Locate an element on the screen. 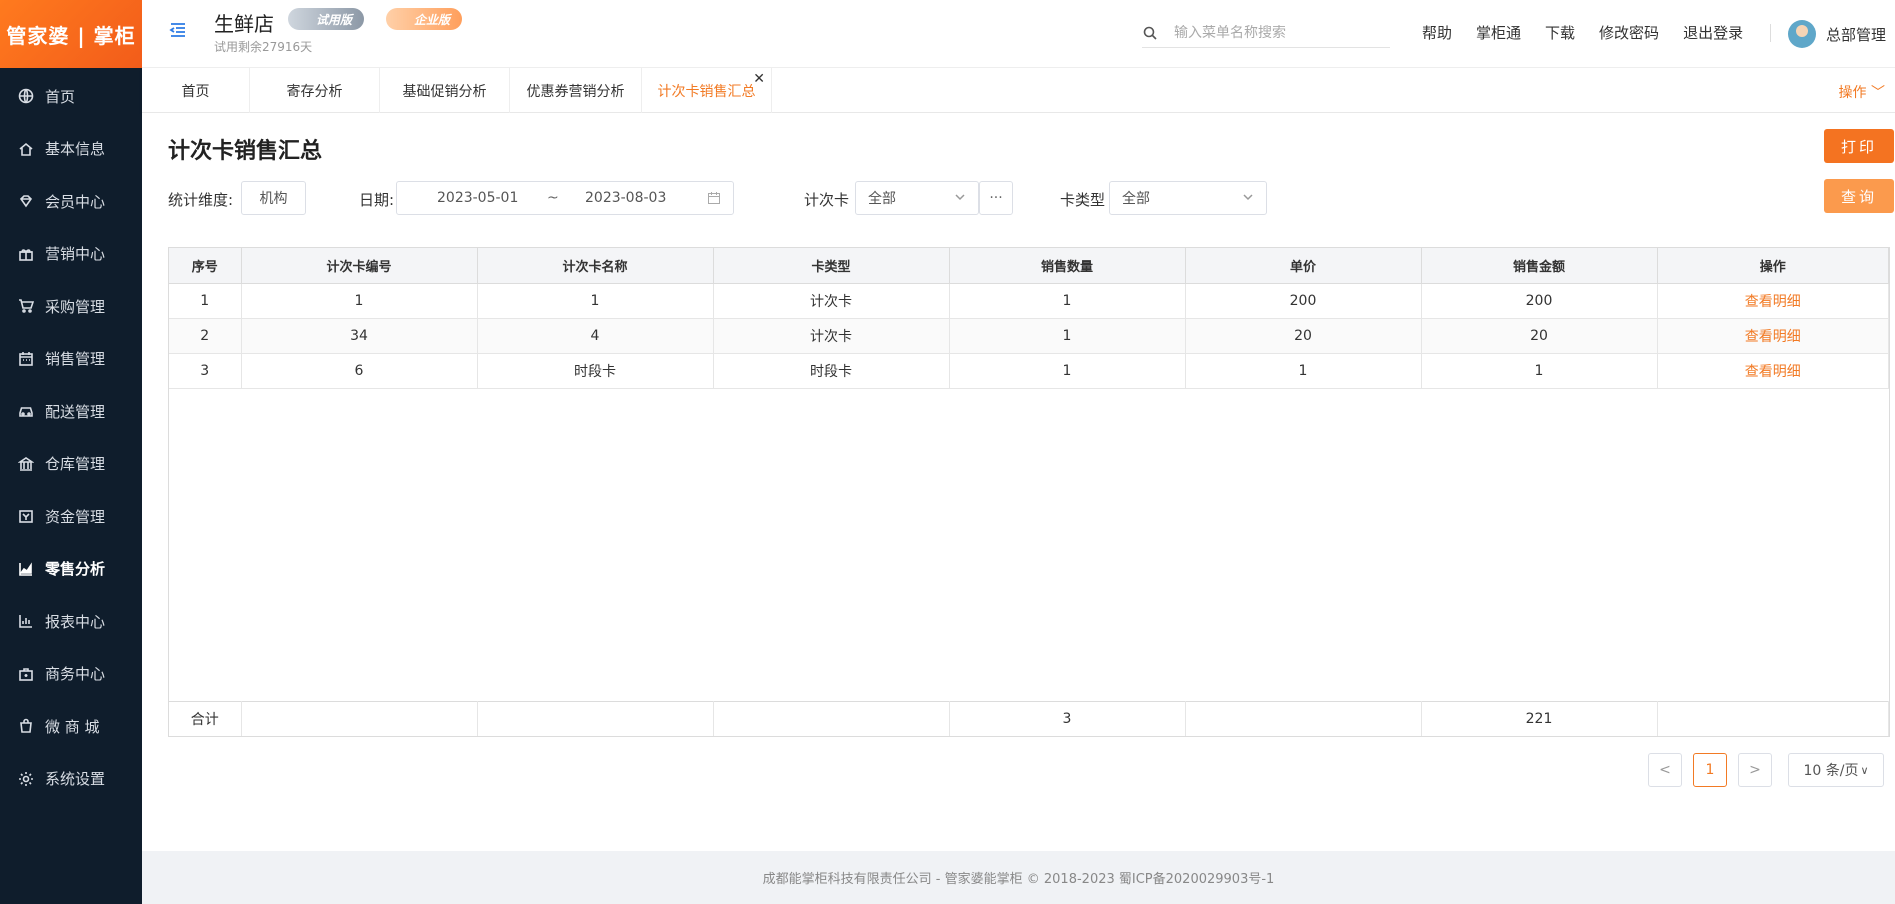  dimension-select: 机构 is located at coordinates (273, 198).